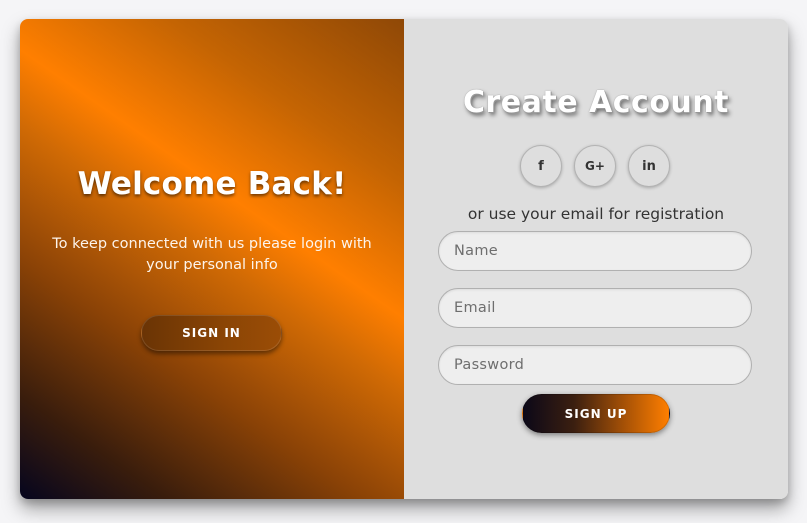 Image resolution: width=807 pixels, height=523 pixels. I want to click on linkedin-button: in, so click(649, 166).